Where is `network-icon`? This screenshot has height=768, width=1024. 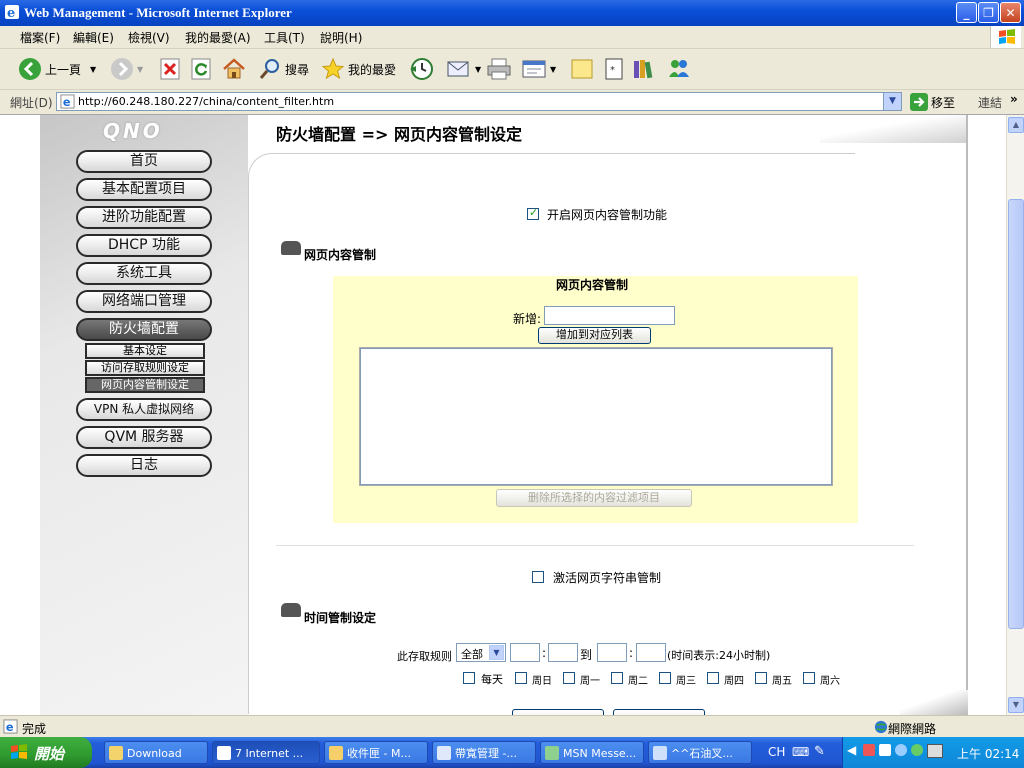
network-icon is located at coordinates (935, 751).